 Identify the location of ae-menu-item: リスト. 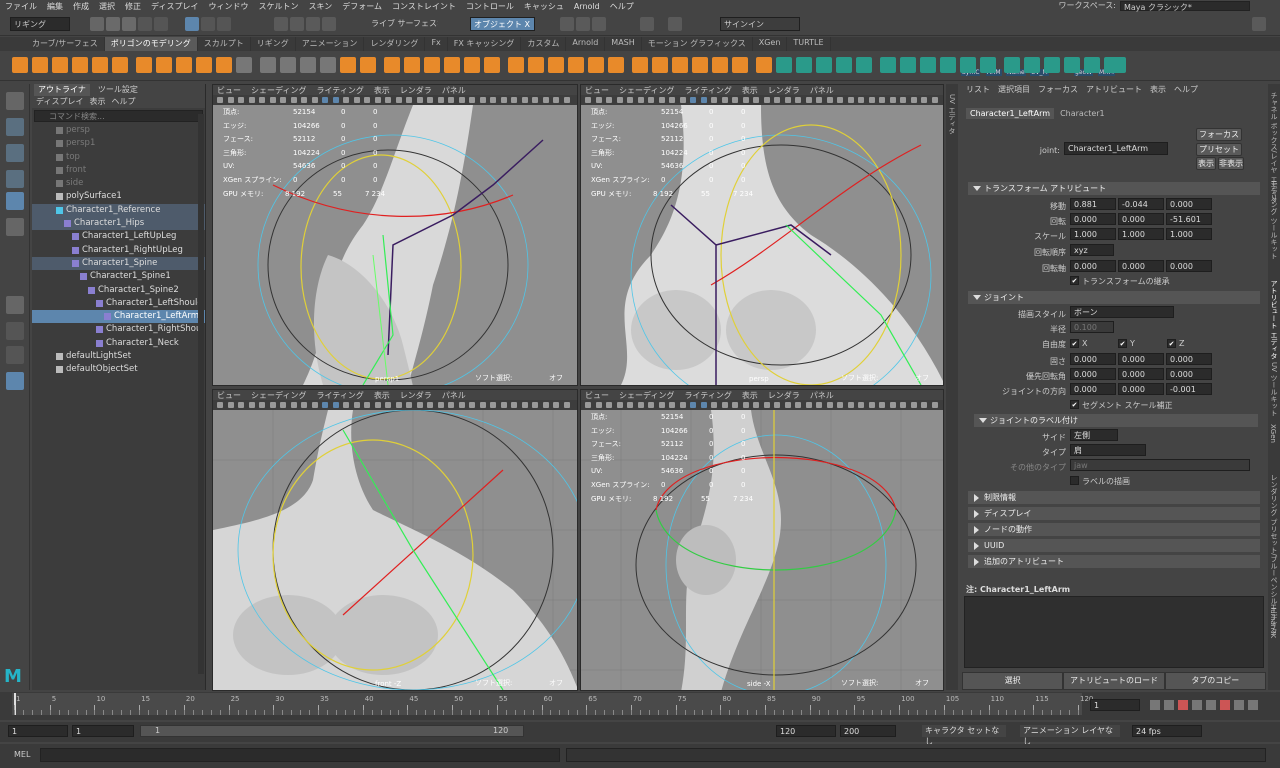
(978, 90).